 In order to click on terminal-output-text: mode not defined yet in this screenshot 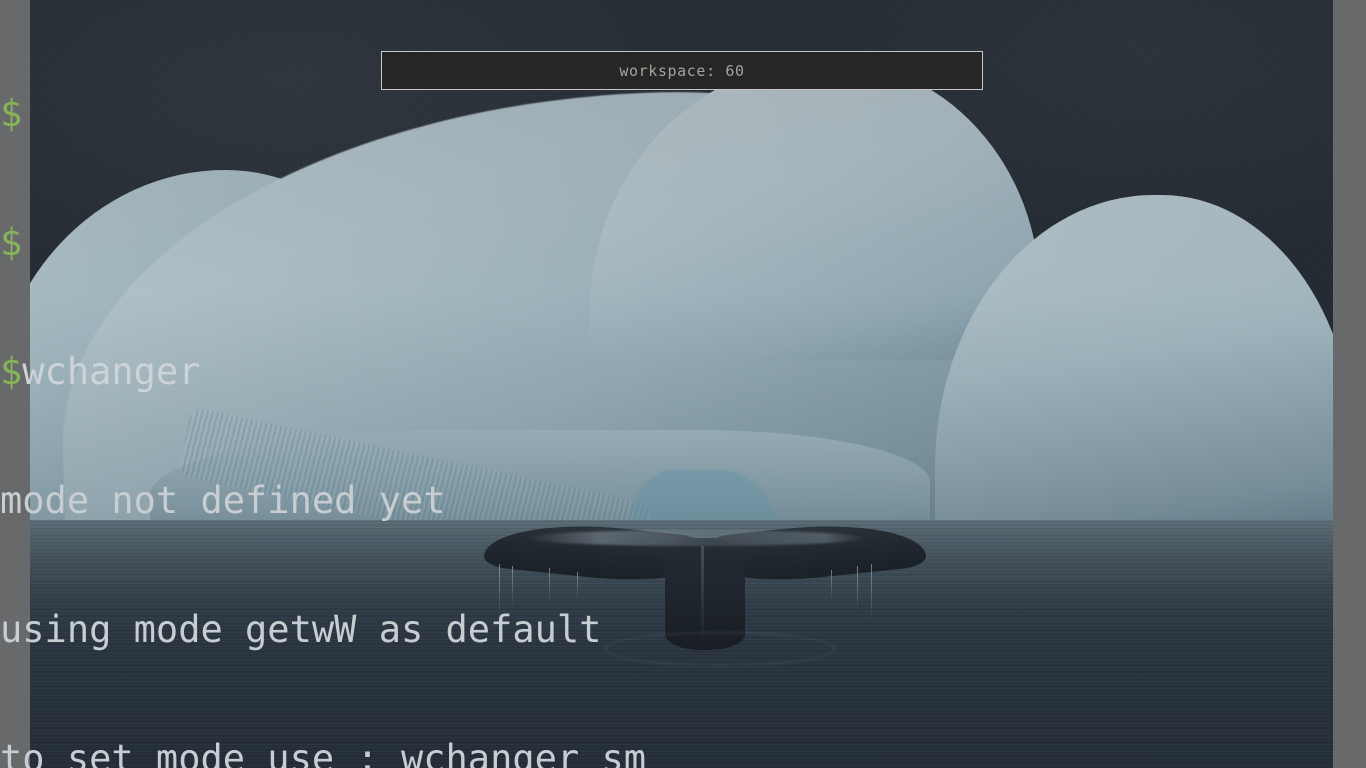, I will do `click(223, 500)`.